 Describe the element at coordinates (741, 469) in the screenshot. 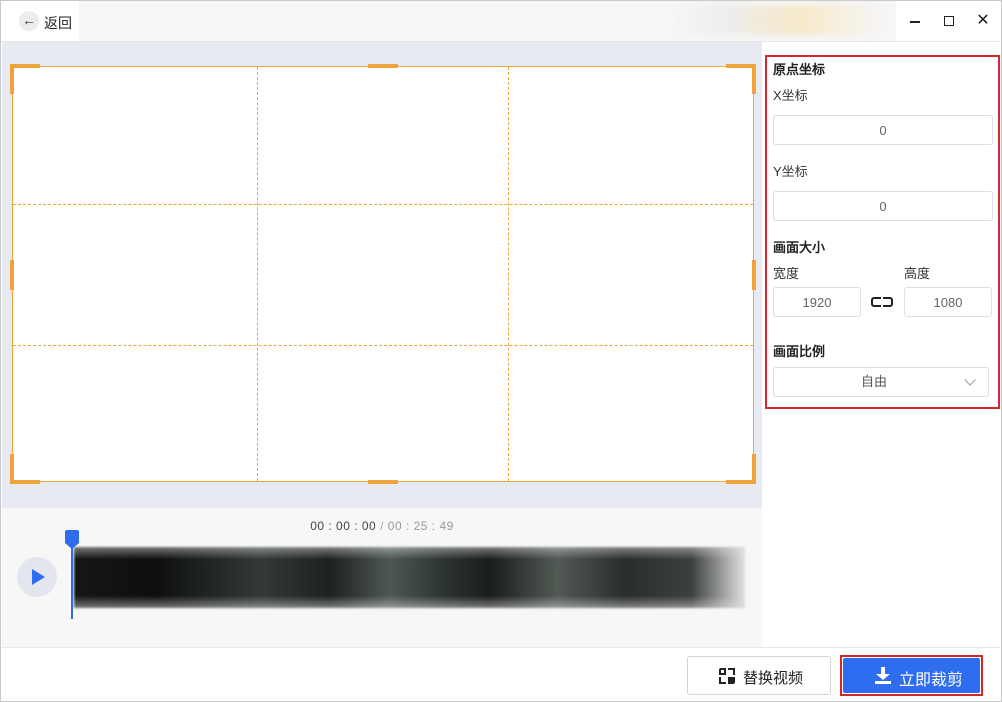

I see `crop-handle-bottom-right` at that location.